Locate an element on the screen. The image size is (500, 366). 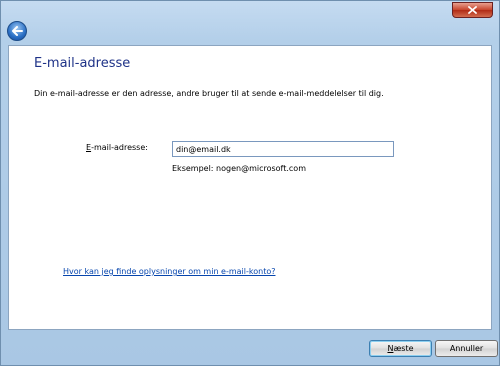
back-arrow-icon is located at coordinates (17, 31).